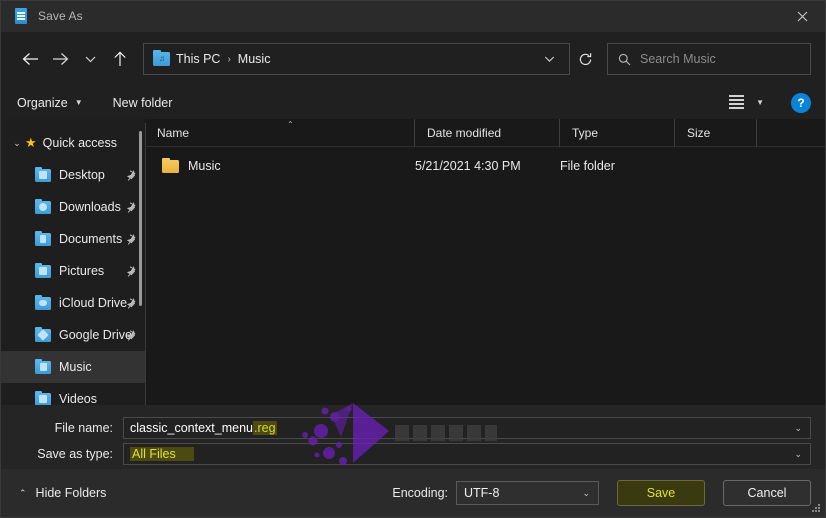  Describe the element at coordinates (78, 398) in the screenshot. I see `sidebar-label-videos: Videos` at that location.